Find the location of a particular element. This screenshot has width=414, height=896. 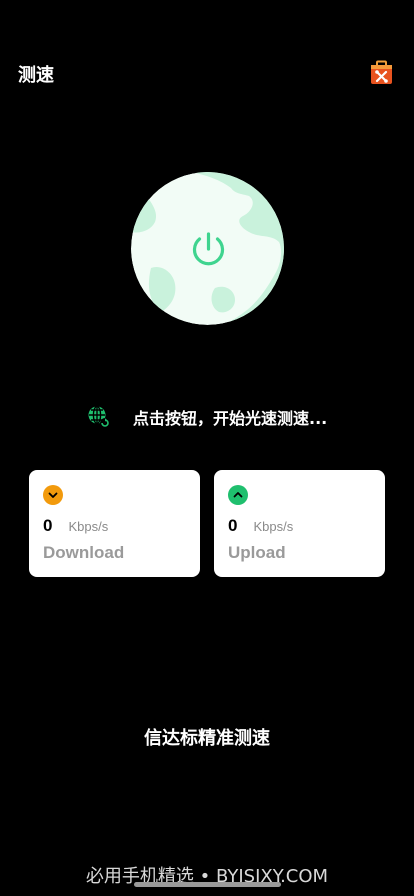

download-label: Download is located at coordinates (84, 552).